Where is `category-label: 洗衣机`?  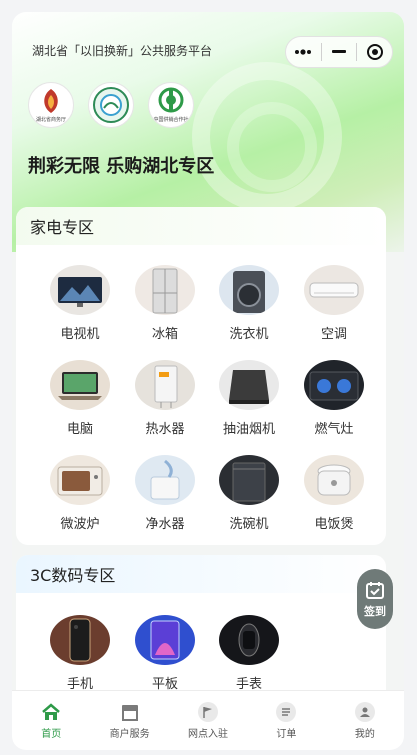 category-label: 洗衣机 is located at coordinates (249, 334).